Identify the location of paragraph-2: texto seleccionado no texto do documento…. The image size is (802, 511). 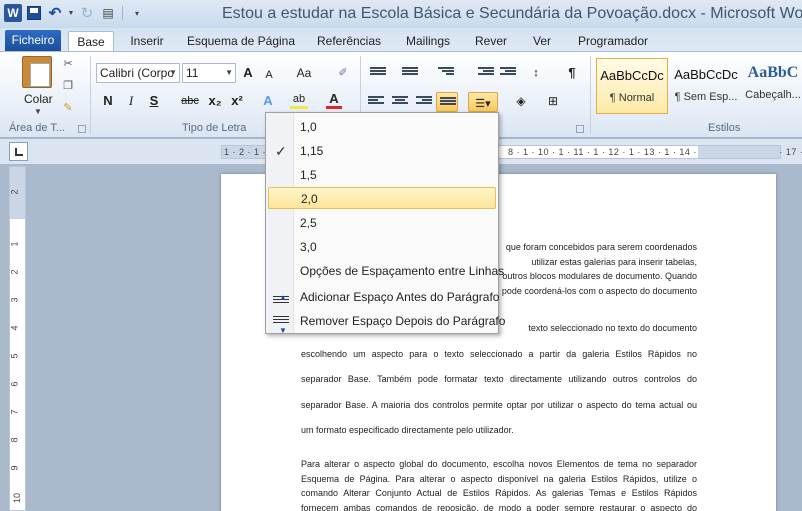
(499, 380).